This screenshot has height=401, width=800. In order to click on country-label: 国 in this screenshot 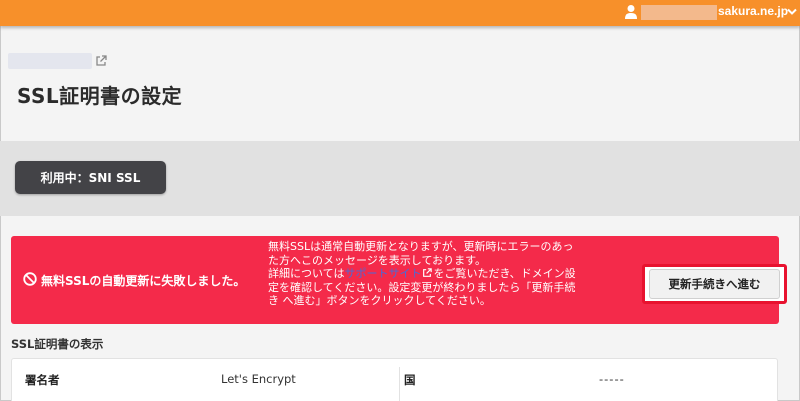, I will do `click(410, 380)`.